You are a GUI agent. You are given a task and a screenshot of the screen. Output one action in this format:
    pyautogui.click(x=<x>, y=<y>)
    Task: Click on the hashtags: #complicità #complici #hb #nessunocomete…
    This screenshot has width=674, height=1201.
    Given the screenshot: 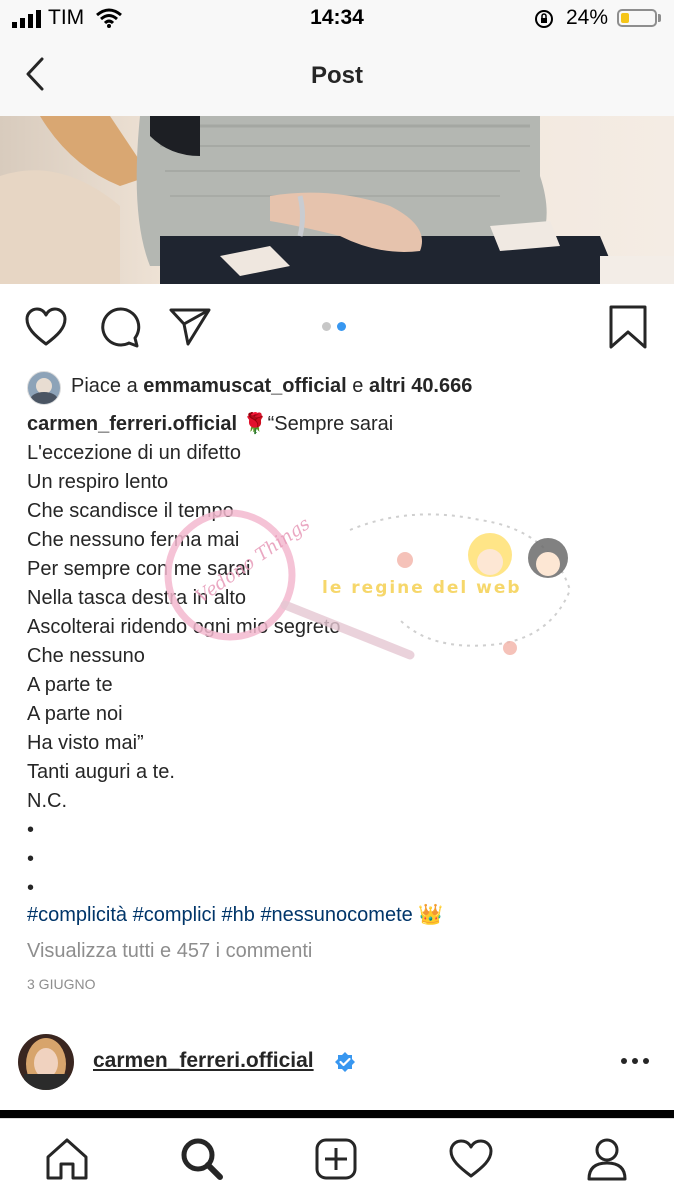 What is the action you would take?
    pyautogui.click(x=235, y=915)
    